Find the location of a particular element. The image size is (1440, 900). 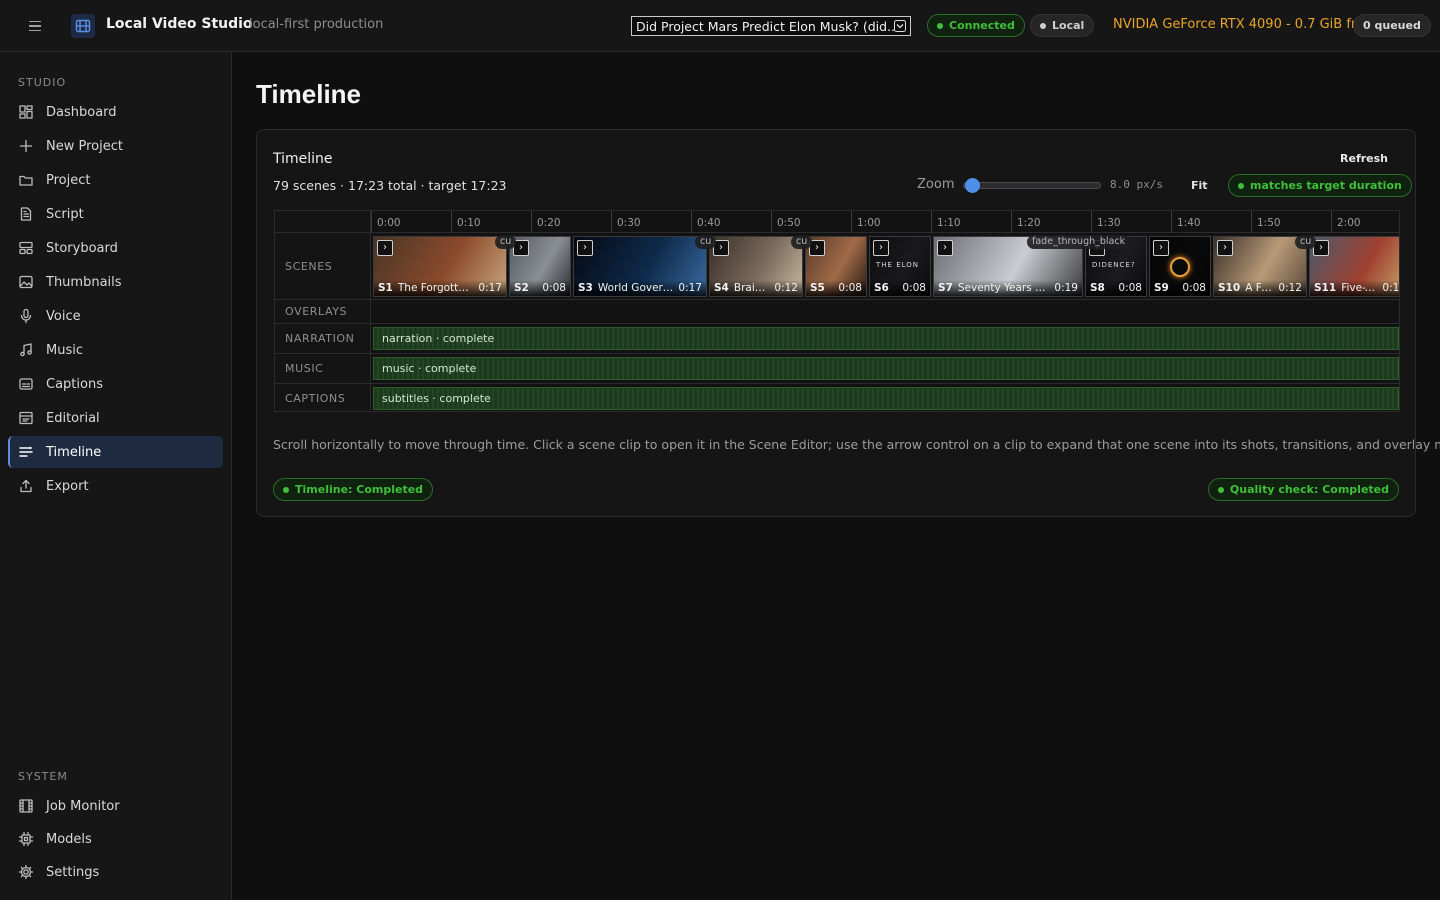

scene-id: S1 is located at coordinates (385, 288).